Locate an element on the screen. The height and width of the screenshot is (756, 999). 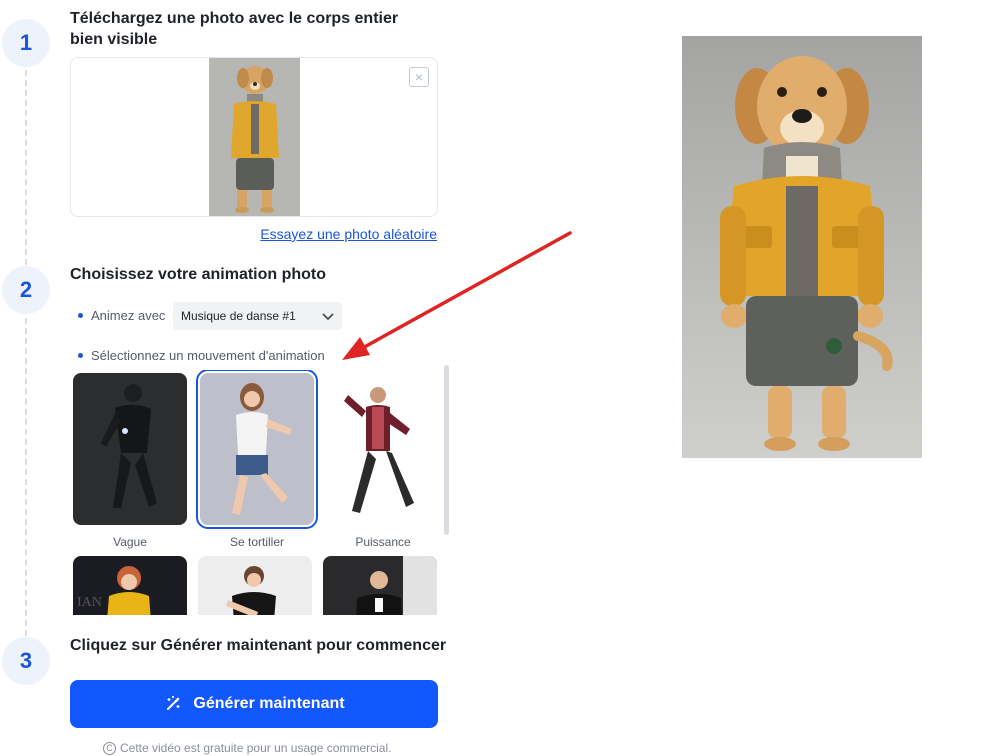
animation-card-se-tortiller: Se tortiller is located at coordinates (257, 459).